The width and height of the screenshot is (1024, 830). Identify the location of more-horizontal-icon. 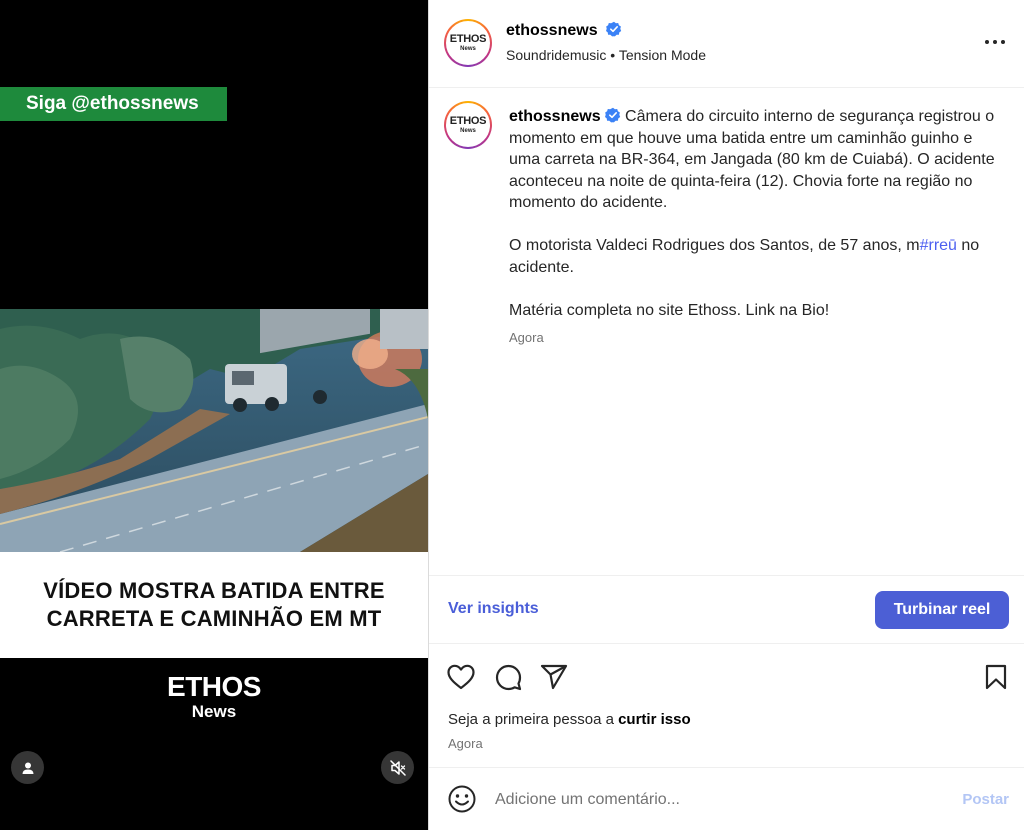
(995, 42).